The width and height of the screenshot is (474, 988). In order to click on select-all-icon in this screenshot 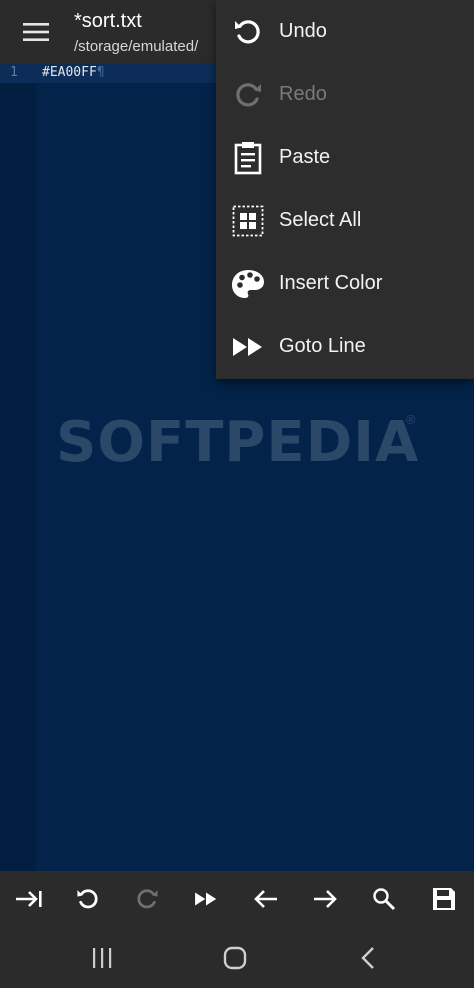, I will do `click(248, 221)`.